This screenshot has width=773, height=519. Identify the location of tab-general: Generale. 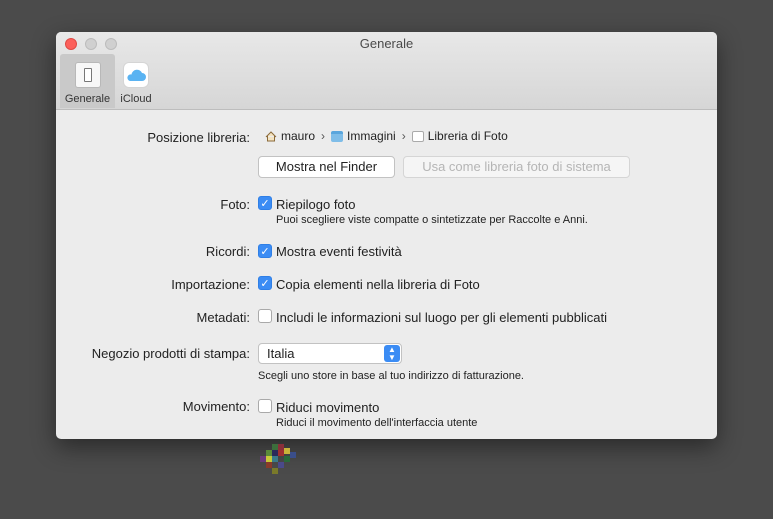
(87, 81).